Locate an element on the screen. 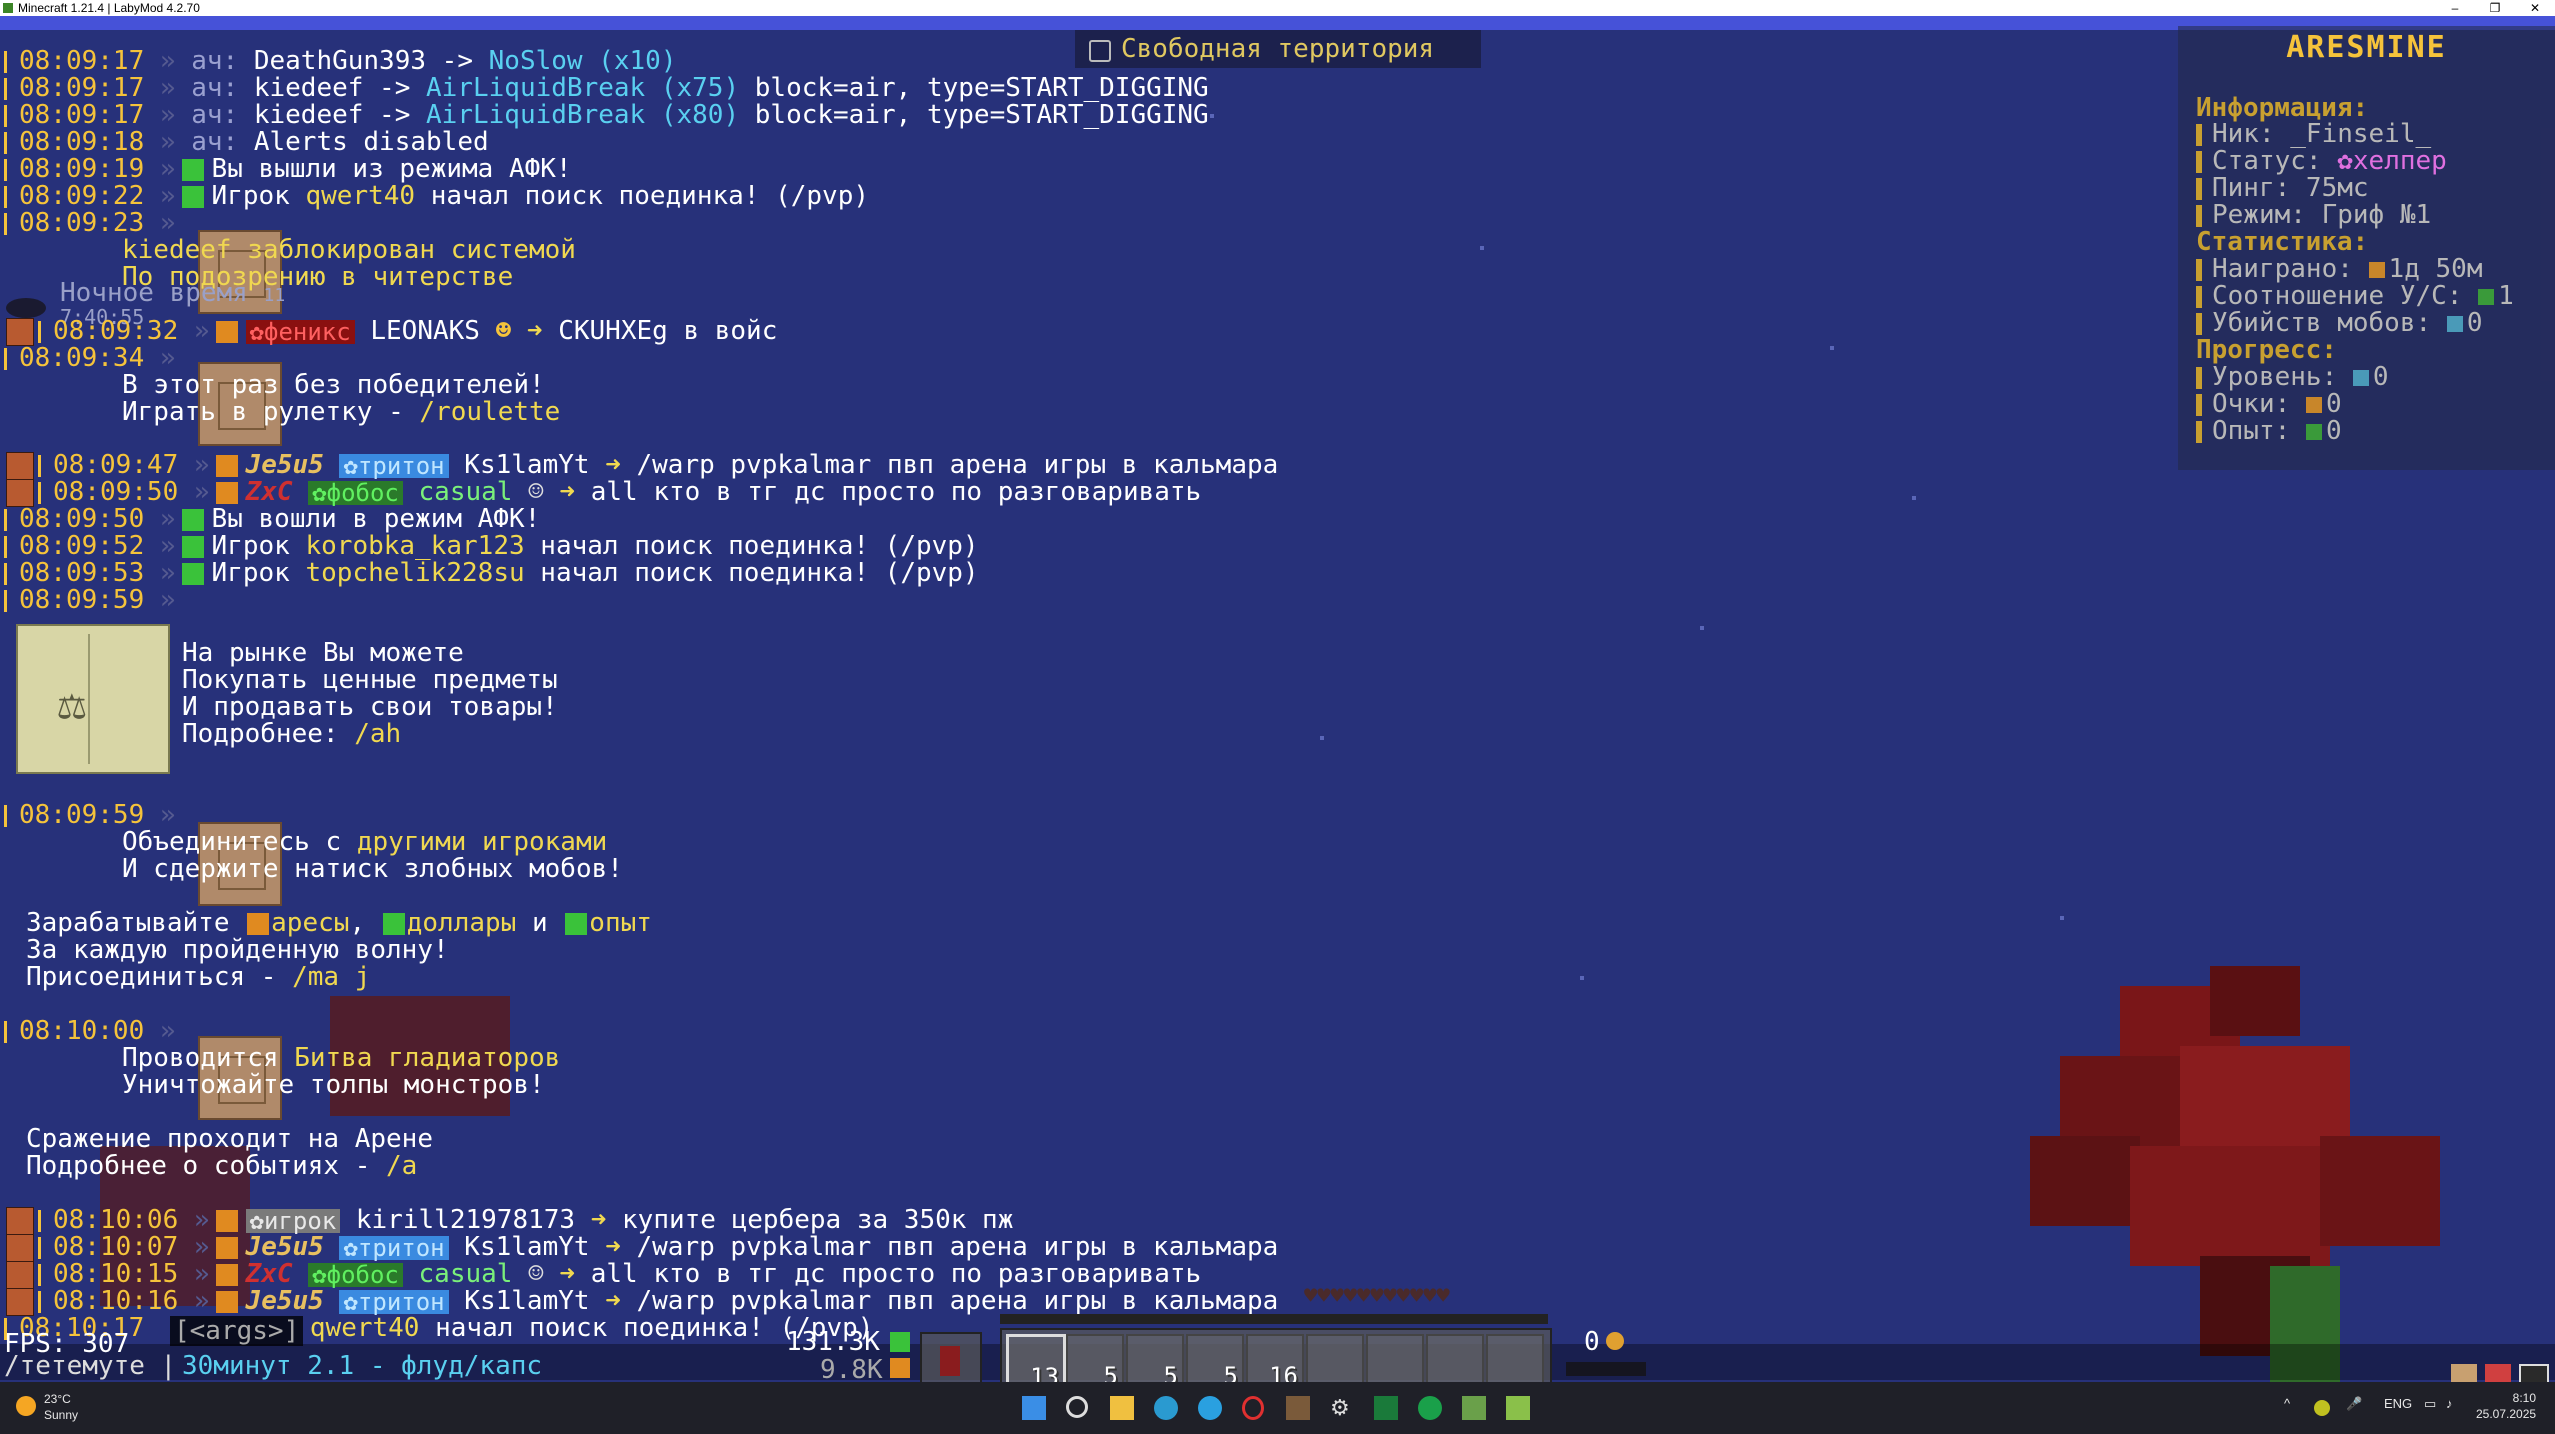 The image size is (2555, 1434). clock-date: 25.07.2025 is located at coordinates (2506, 1414).